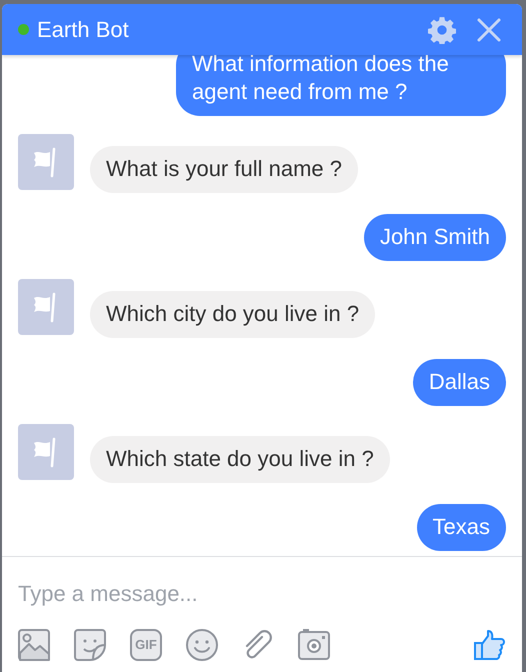 The height and width of the screenshot is (672, 526). Describe the element at coordinates (461, 527) in the screenshot. I see `sent-message-bubble: Texas` at that location.